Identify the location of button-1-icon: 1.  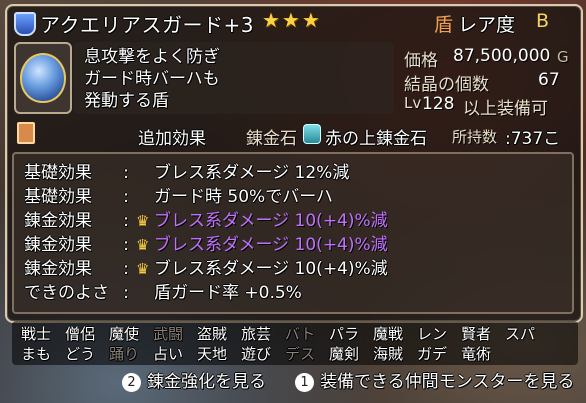
(304, 382).